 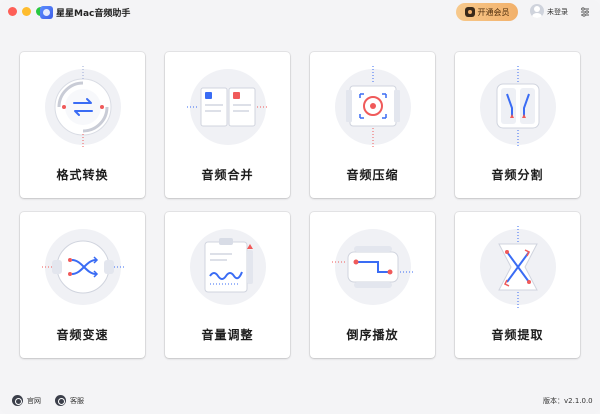 I want to click on audio-extract-icon, so click(x=518, y=267).